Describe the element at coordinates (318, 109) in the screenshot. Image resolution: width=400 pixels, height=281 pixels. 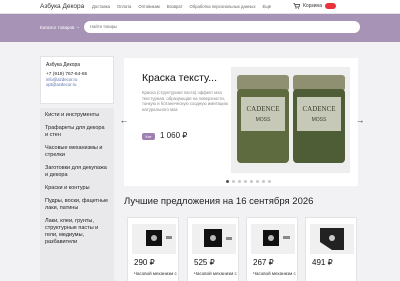
I see `jar-brand-text-2: CADENCE` at that location.